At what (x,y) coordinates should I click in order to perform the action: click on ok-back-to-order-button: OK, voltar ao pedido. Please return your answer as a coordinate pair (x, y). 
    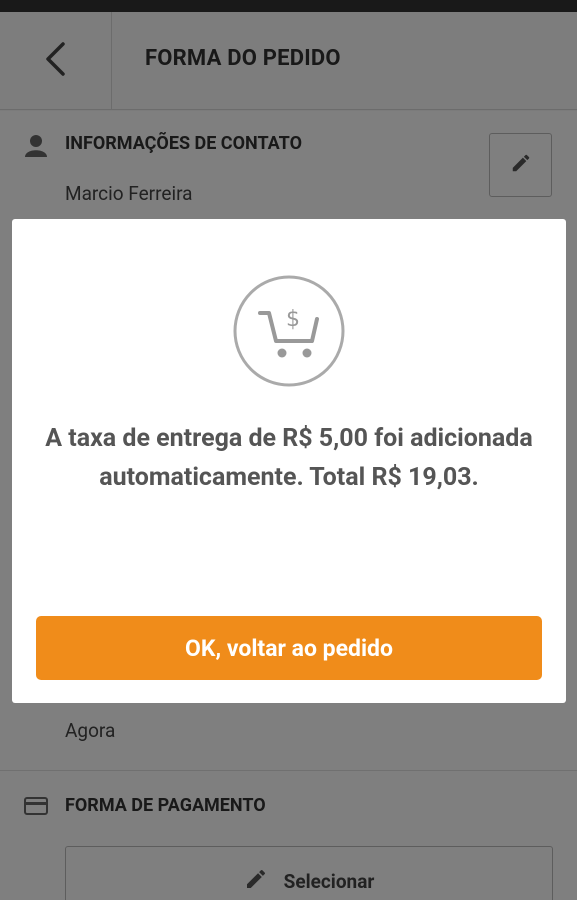
    Looking at the image, I should click on (289, 648).